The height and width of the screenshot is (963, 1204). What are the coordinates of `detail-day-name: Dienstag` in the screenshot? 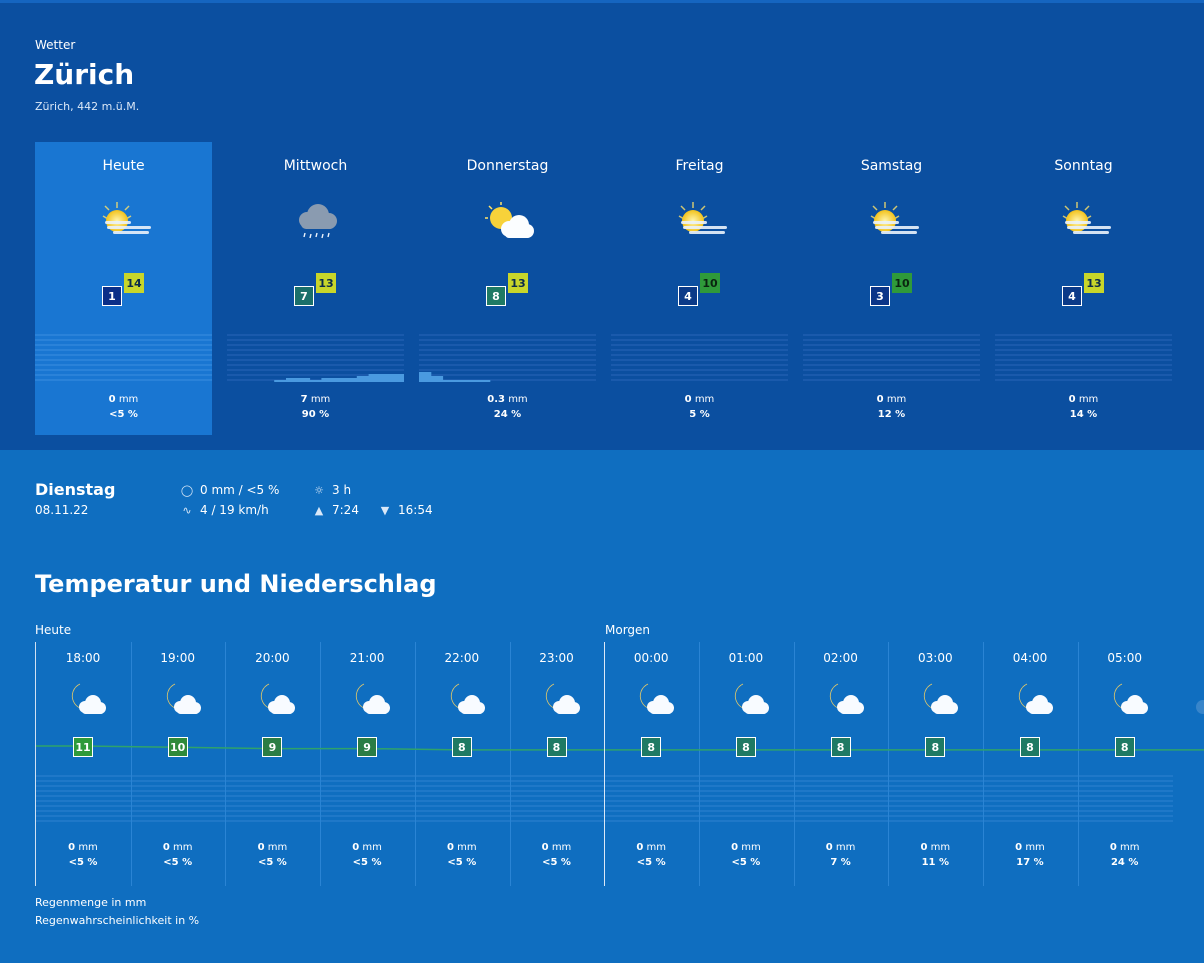 It's located at (75, 489).